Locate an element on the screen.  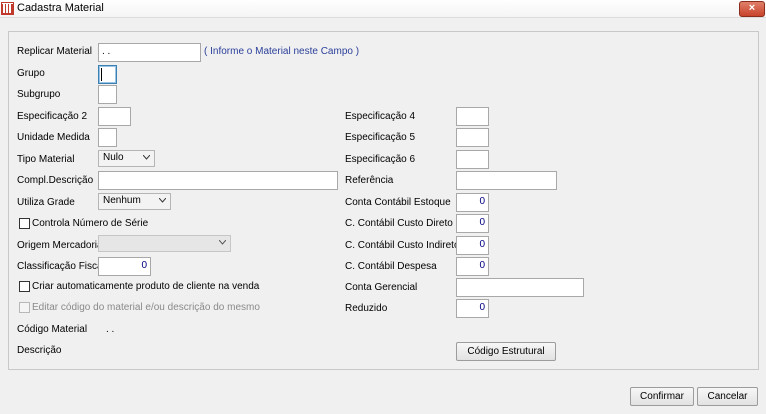
tipo-material-value: Nulo is located at coordinates (113, 157).